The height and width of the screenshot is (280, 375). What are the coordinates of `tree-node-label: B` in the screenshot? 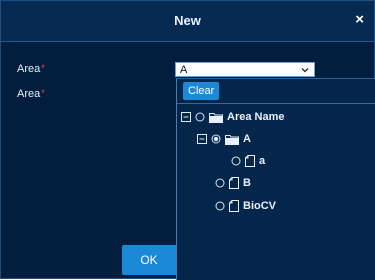 It's located at (247, 183).